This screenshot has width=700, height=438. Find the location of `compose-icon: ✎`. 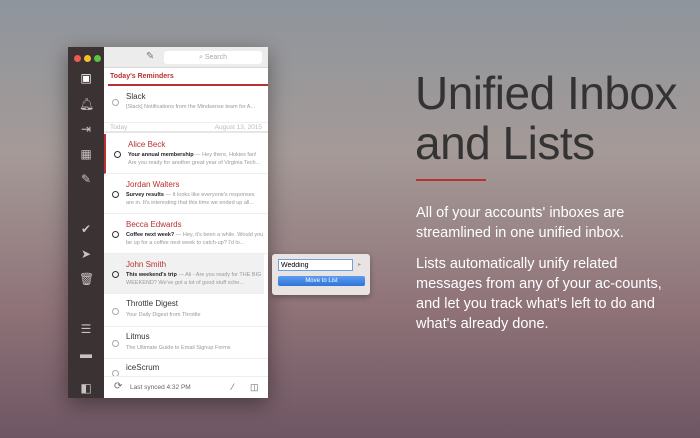

compose-icon: ✎ is located at coordinates (150, 56).